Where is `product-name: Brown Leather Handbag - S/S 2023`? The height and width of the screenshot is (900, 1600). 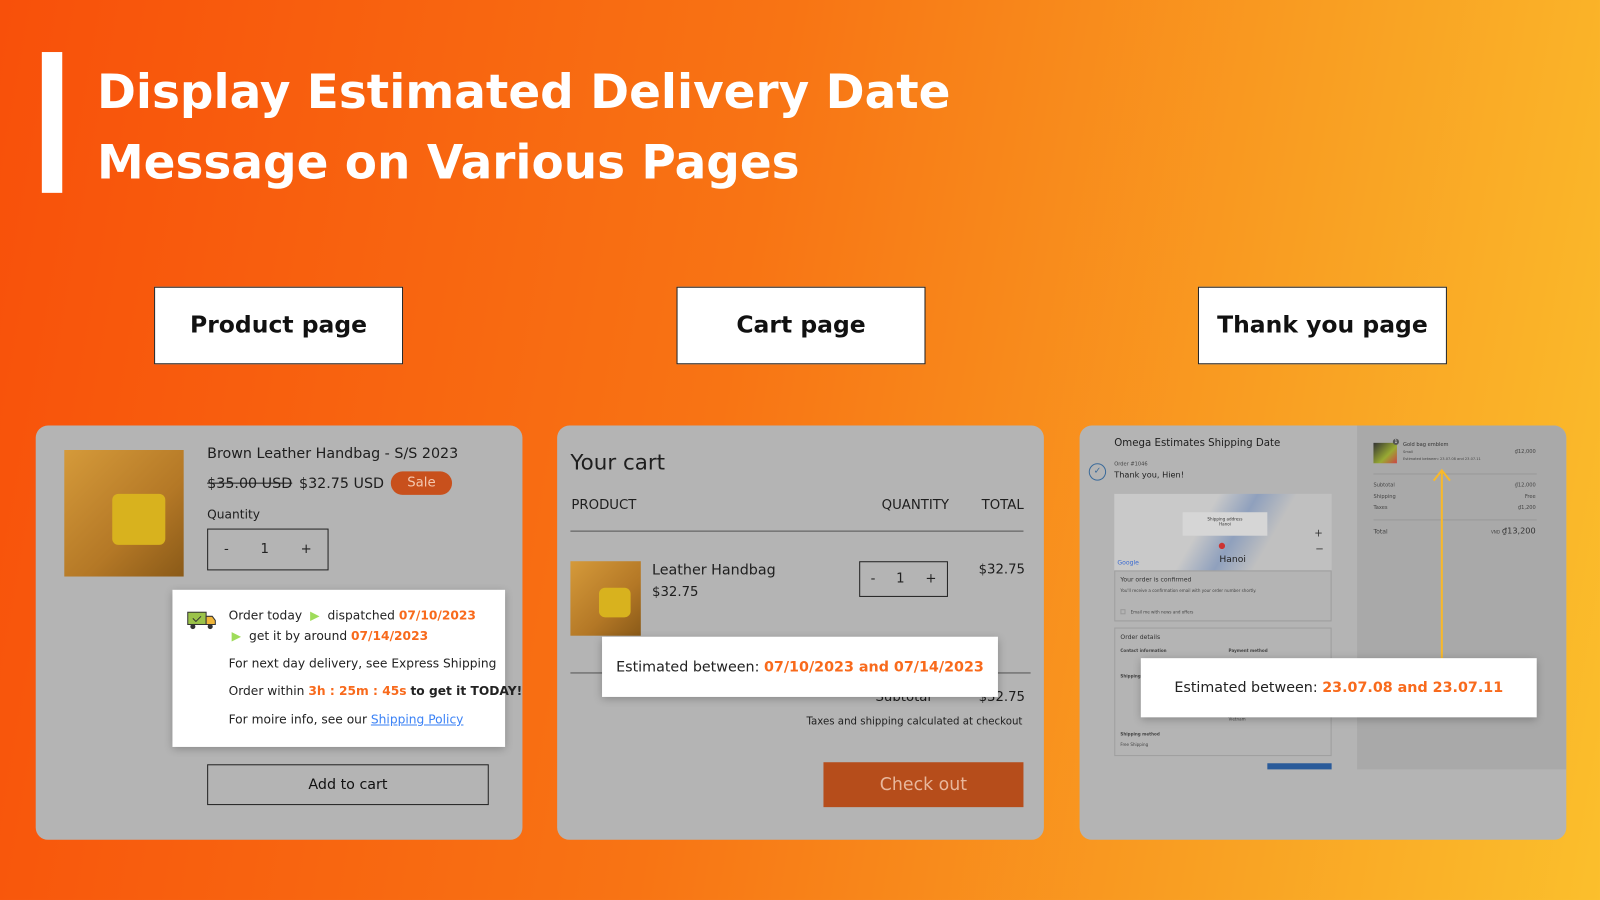 product-name: Brown Leather Handbag - S/S 2023 is located at coordinates (333, 454).